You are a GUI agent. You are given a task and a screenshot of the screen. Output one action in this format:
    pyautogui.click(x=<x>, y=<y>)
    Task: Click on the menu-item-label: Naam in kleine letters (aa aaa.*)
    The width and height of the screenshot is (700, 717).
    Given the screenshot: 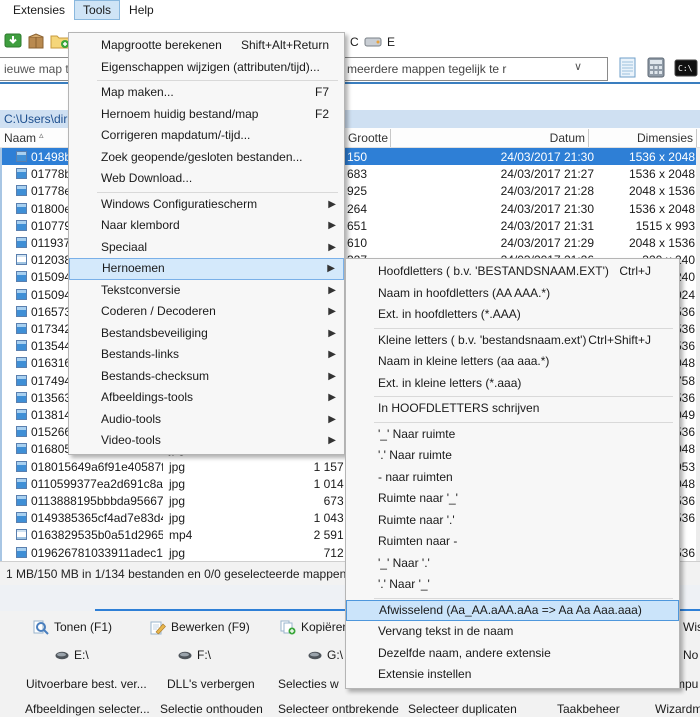 What is the action you would take?
    pyautogui.click(x=464, y=361)
    